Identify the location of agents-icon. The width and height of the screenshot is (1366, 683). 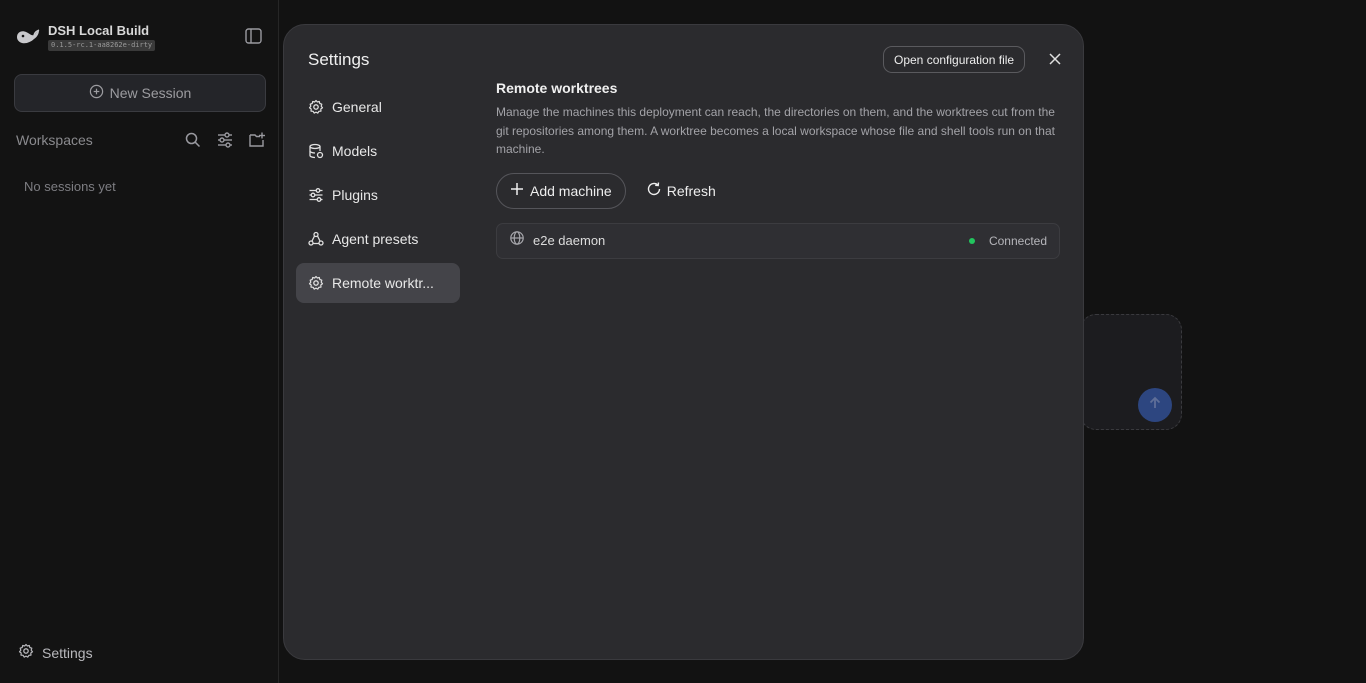
(316, 239).